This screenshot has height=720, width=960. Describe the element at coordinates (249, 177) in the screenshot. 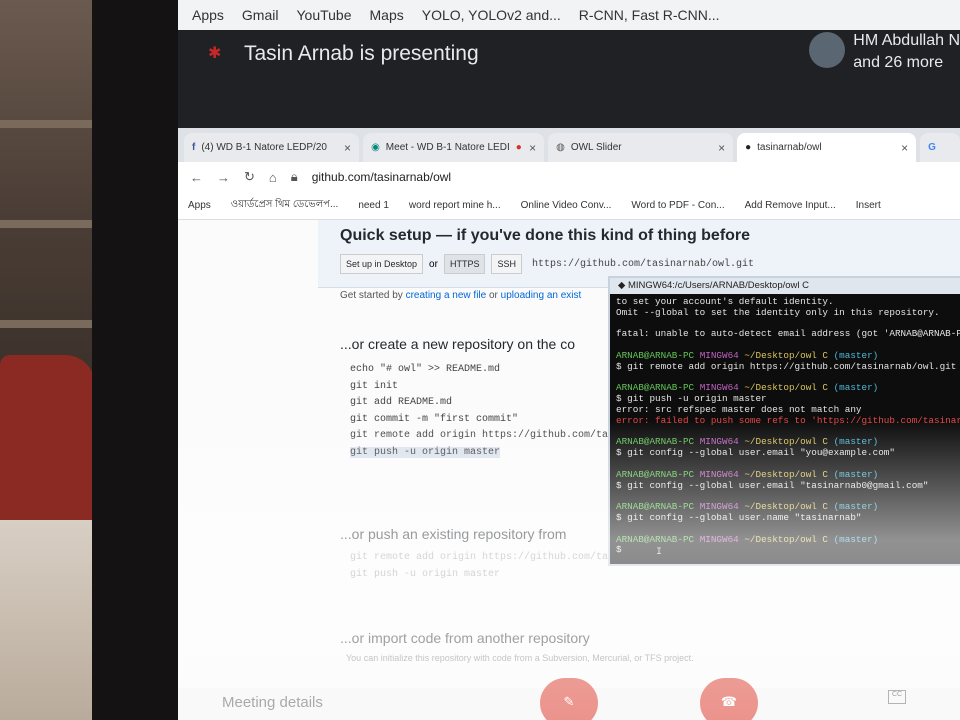

I see `reload-icon: ↻` at that location.